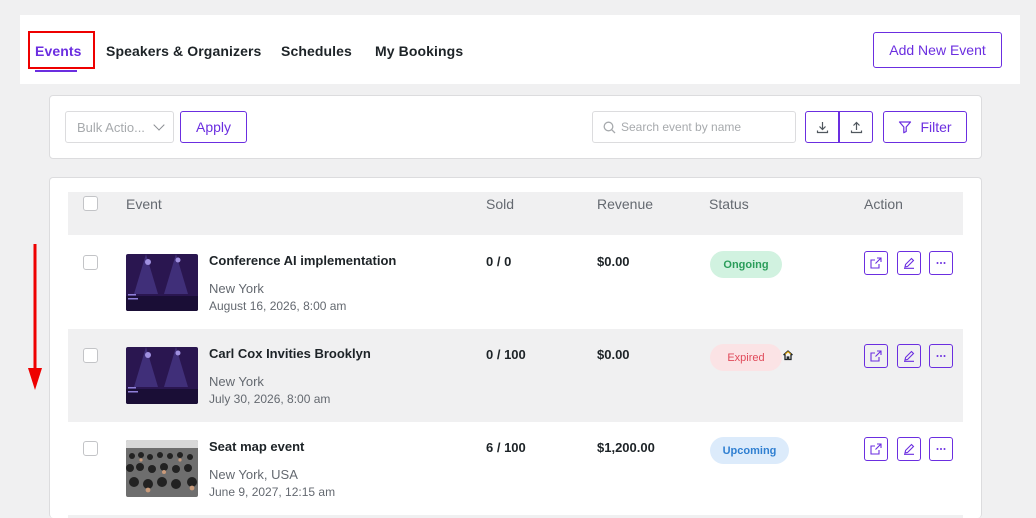 This screenshot has width=1036, height=518. Describe the element at coordinates (681, 127) in the screenshot. I see `search-placeholder: Search event by name` at that location.